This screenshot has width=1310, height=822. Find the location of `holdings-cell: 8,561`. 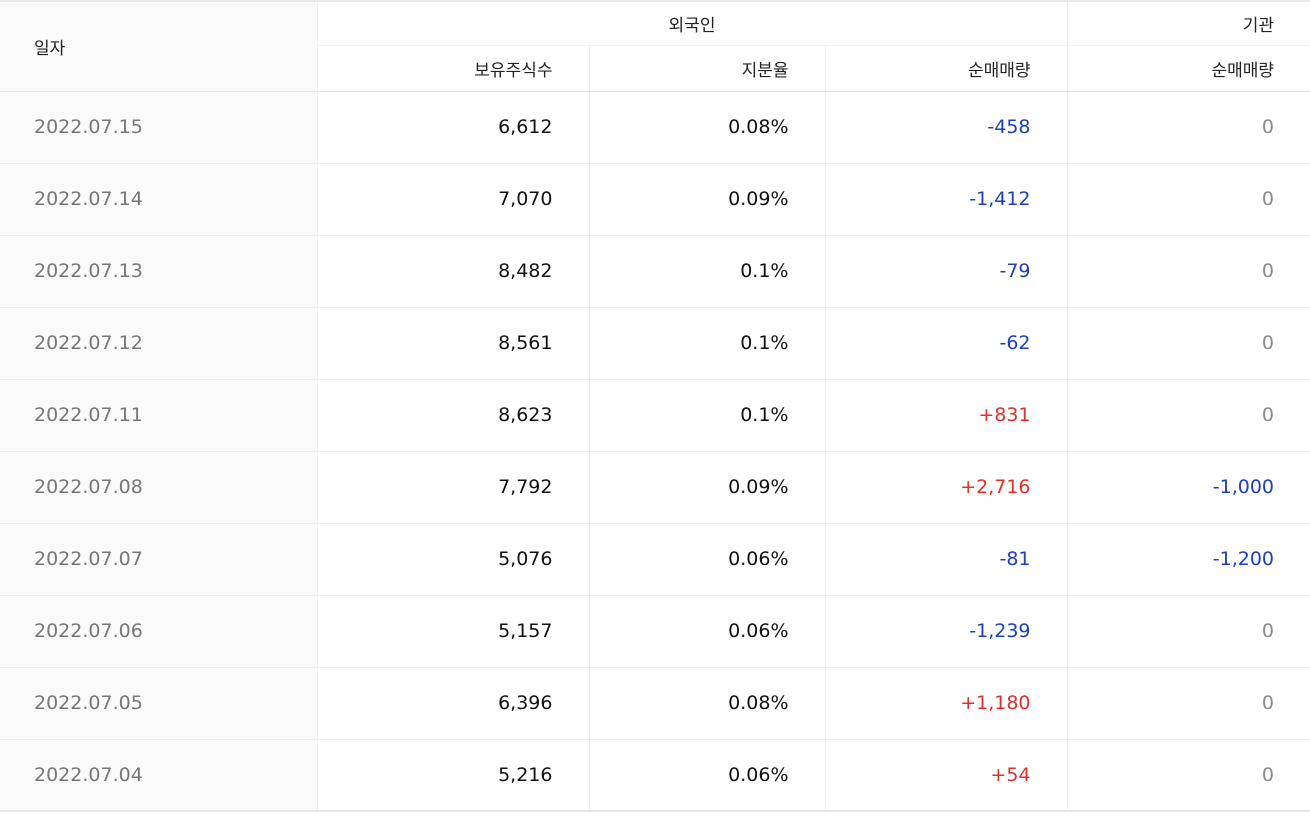

holdings-cell: 8,561 is located at coordinates (453, 343).